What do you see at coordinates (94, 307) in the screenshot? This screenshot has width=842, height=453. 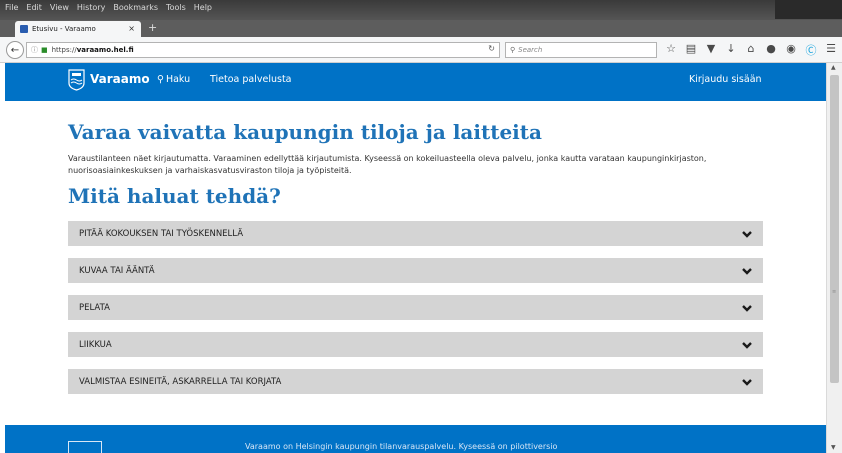 I see `category-label: PELATA` at bounding box center [94, 307].